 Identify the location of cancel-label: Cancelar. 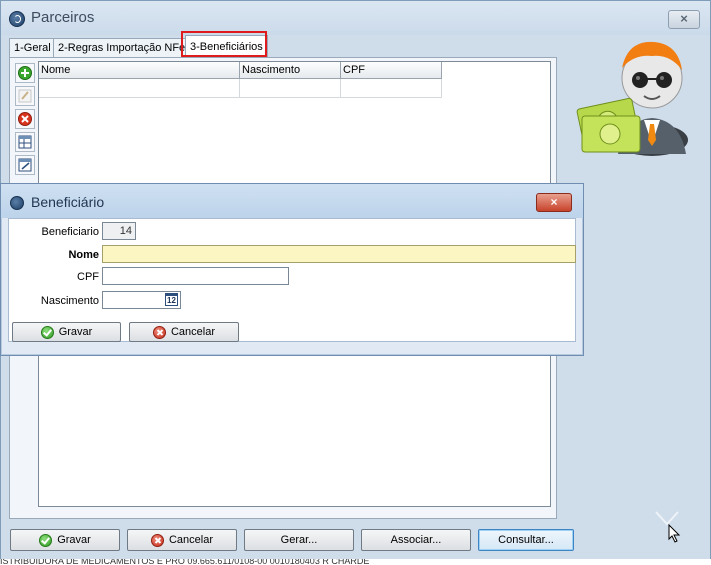
(191, 540).